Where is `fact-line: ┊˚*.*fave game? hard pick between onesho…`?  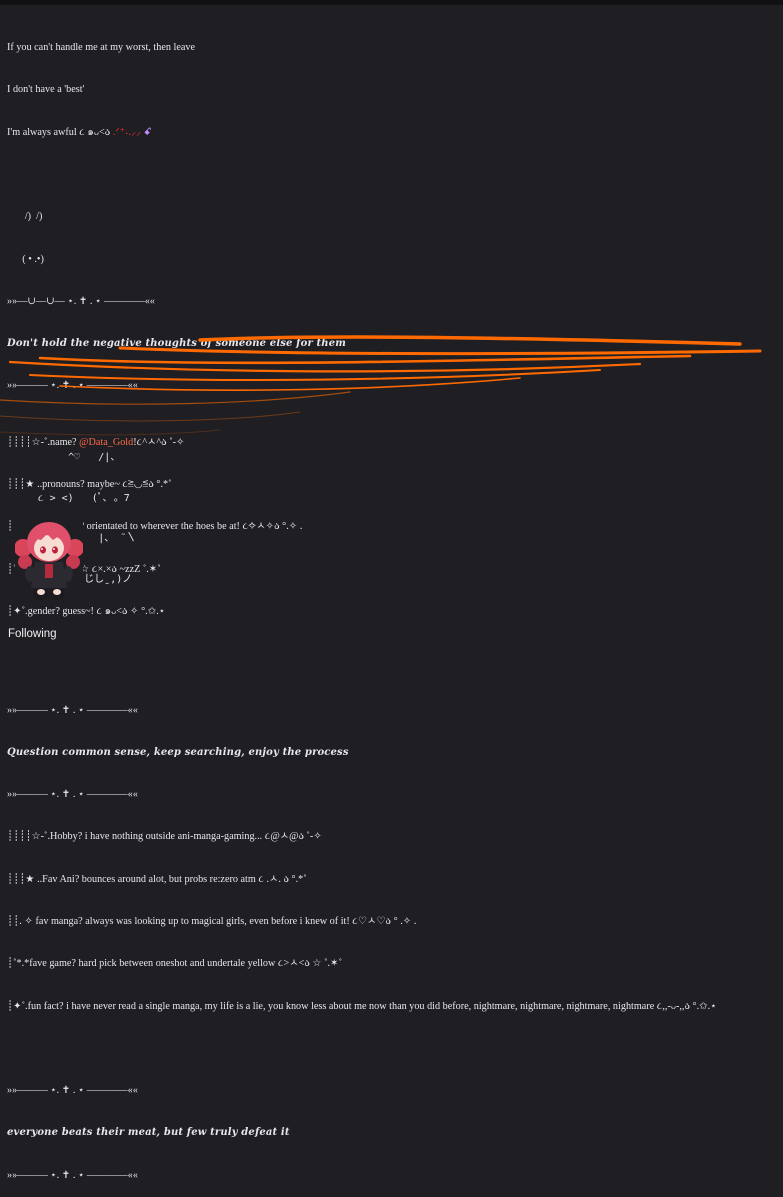 fact-line: ┊˚*.*fave game? hard pick between onesho… is located at coordinates (174, 964).